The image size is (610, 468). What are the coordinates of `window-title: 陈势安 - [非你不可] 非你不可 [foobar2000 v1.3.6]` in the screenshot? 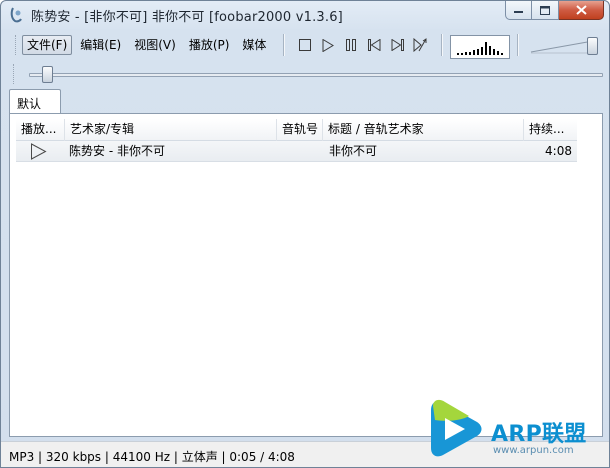 It's located at (187, 17).